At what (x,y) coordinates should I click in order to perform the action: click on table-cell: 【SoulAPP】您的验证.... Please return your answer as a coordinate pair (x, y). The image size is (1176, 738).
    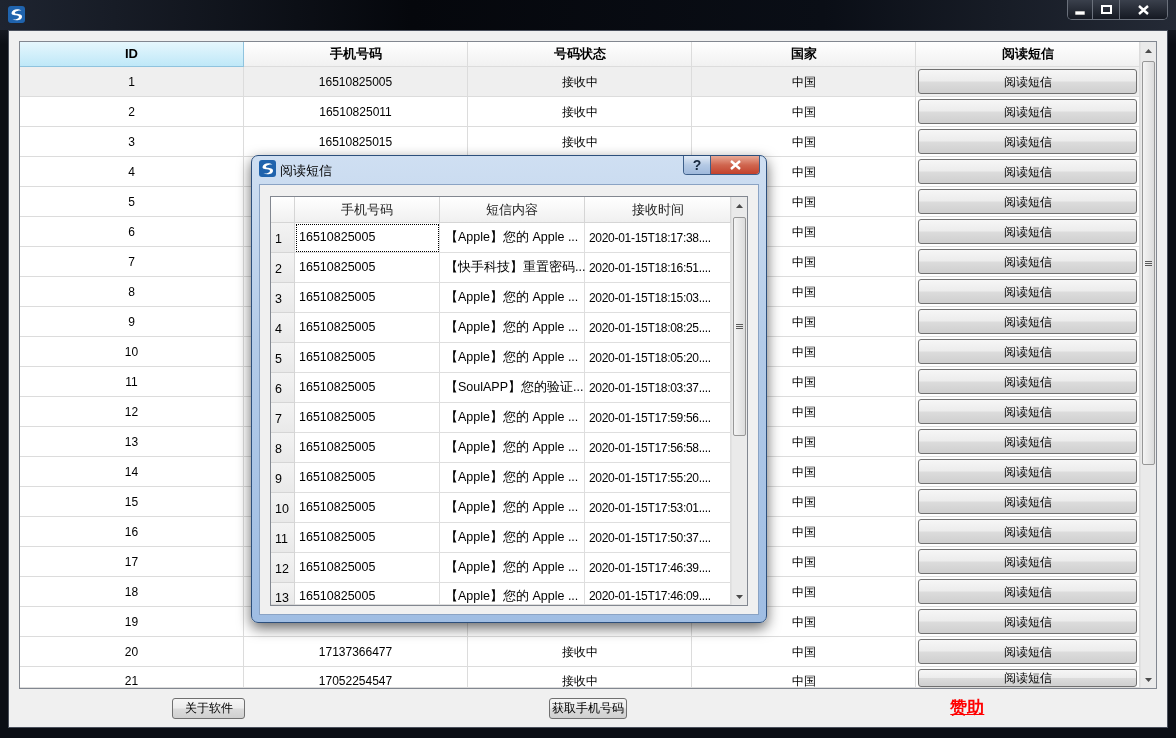
    Looking at the image, I should click on (512, 388).